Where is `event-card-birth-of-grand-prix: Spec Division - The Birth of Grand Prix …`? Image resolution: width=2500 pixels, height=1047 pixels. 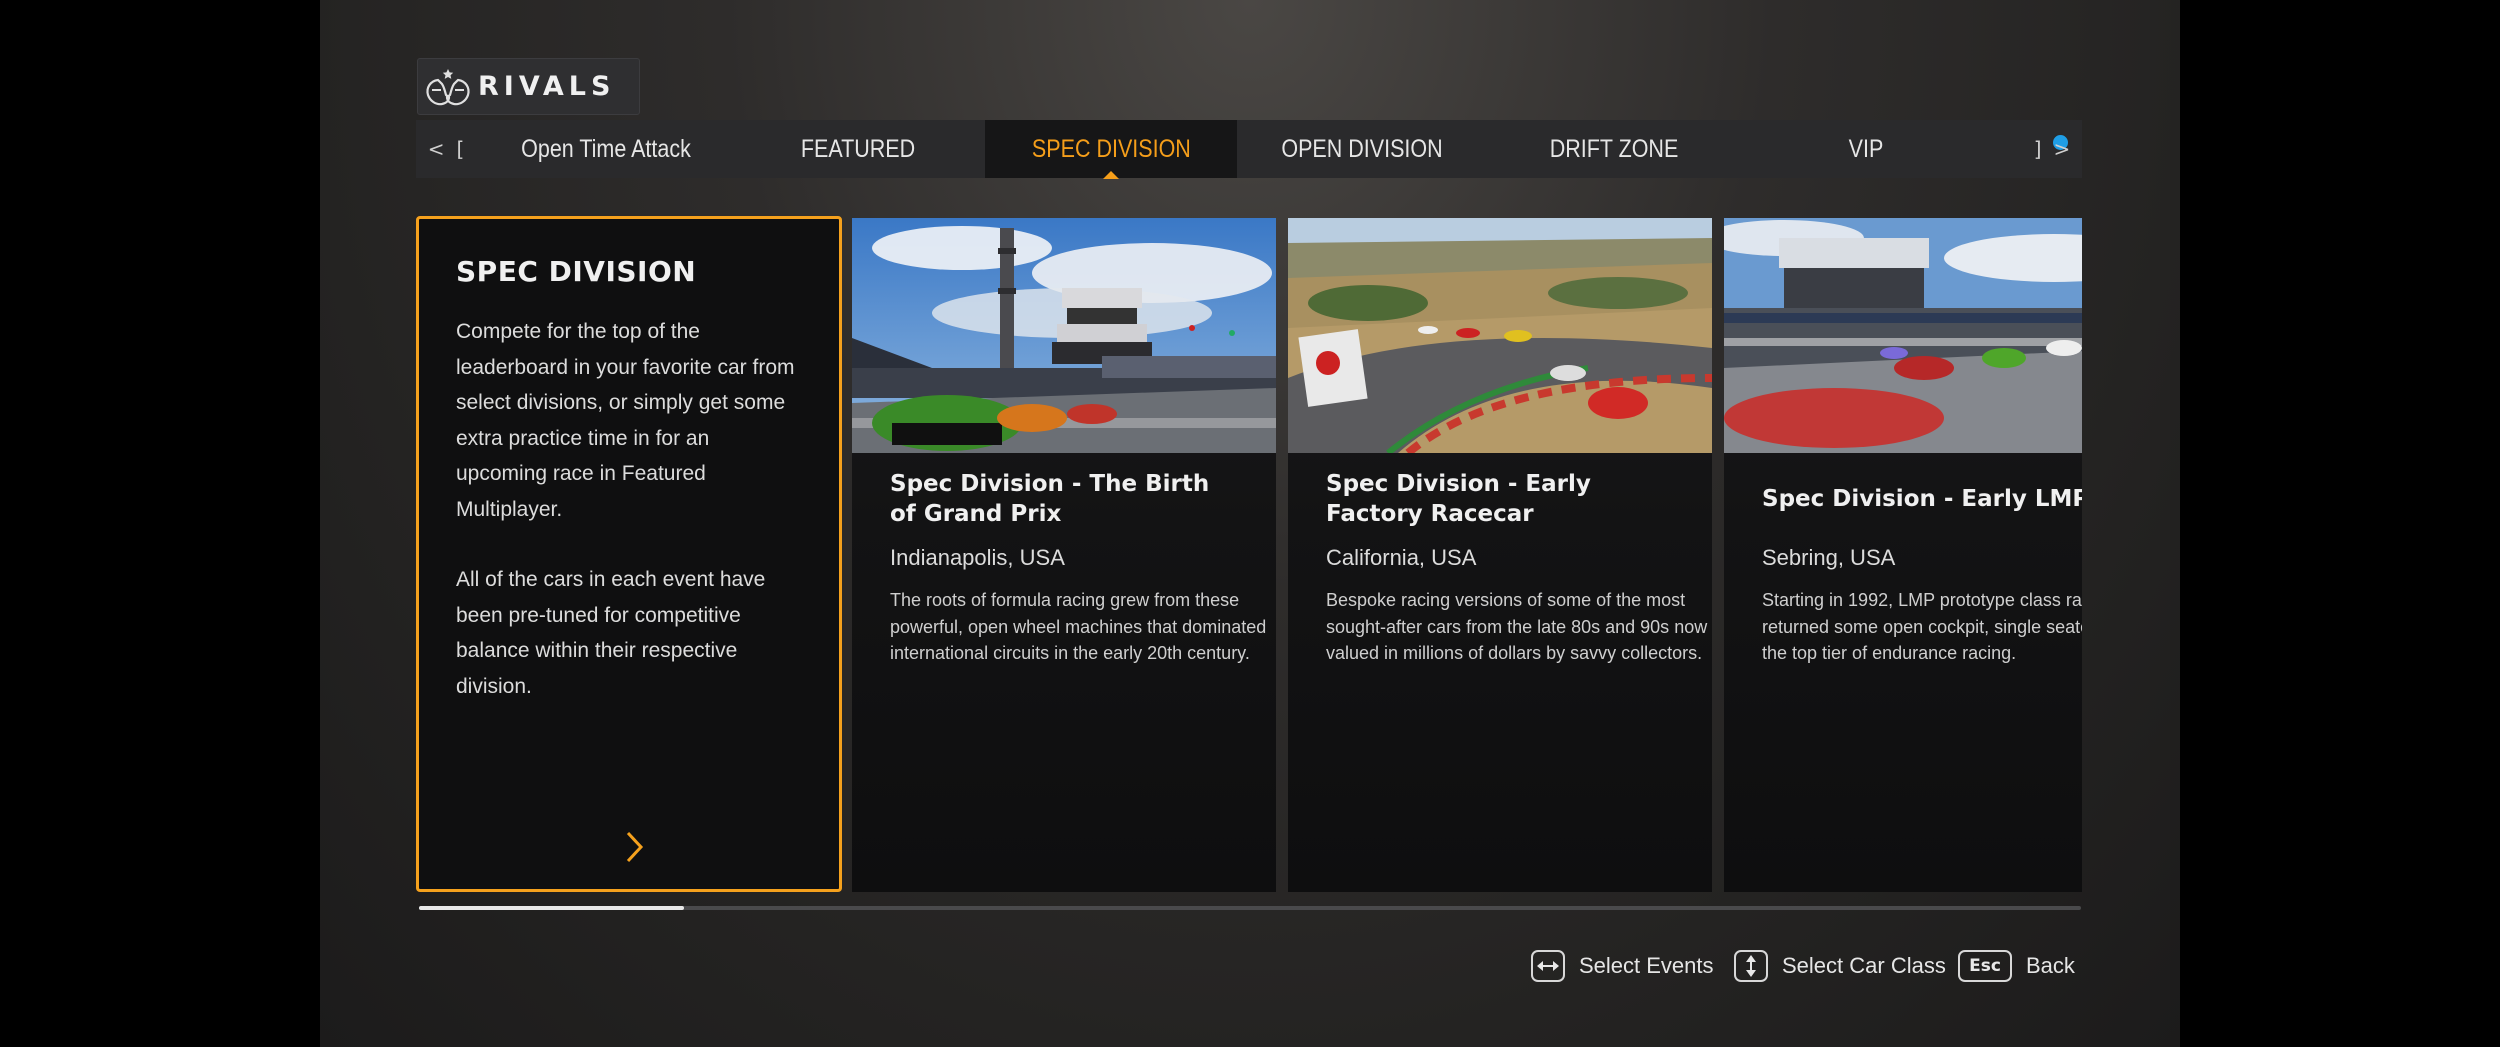
event-card-birth-of-grand-prix: Spec Division - The Birth of Grand Prix … is located at coordinates (1064, 555).